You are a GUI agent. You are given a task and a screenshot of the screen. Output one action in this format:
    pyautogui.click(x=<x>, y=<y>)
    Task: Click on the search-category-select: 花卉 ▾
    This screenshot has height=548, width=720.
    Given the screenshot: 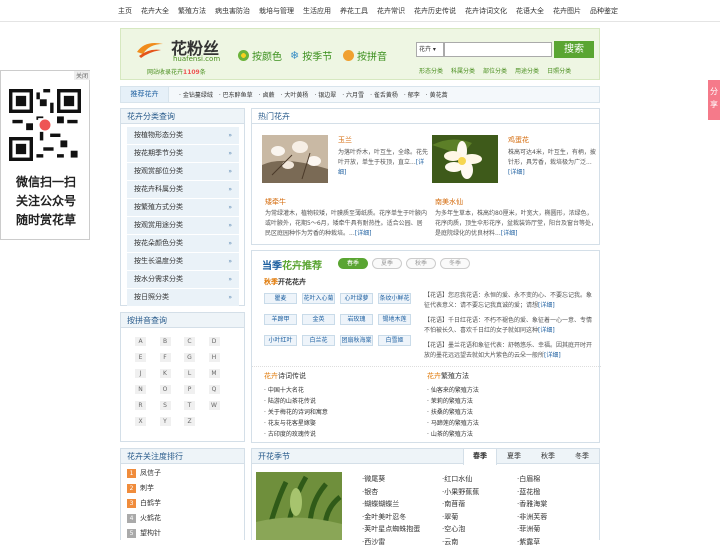 What is the action you would take?
    pyautogui.click(x=430, y=49)
    